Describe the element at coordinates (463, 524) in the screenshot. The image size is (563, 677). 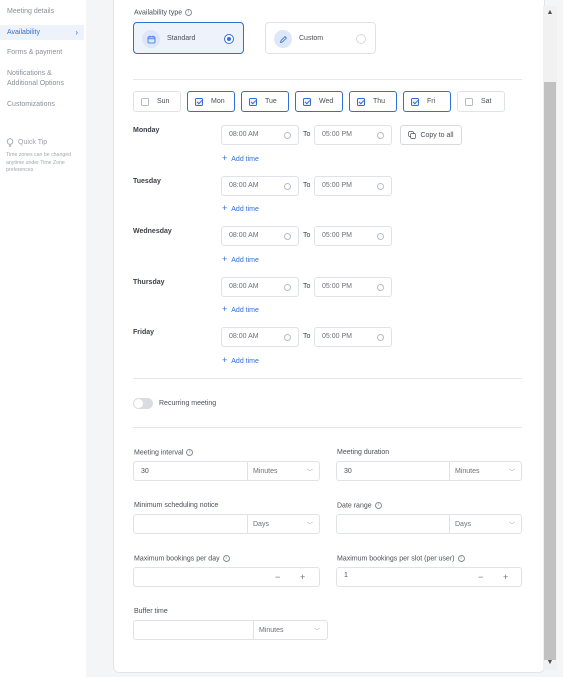
I see `date-range-unit: Days` at that location.